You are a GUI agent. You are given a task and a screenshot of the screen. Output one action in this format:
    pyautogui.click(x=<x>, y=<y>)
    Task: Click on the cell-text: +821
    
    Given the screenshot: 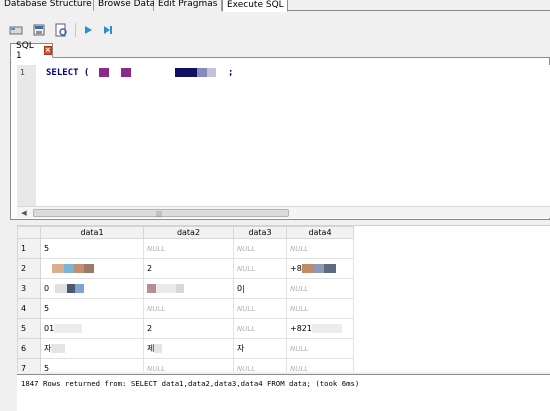 What is the action you would take?
    pyautogui.click(x=301, y=328)
    